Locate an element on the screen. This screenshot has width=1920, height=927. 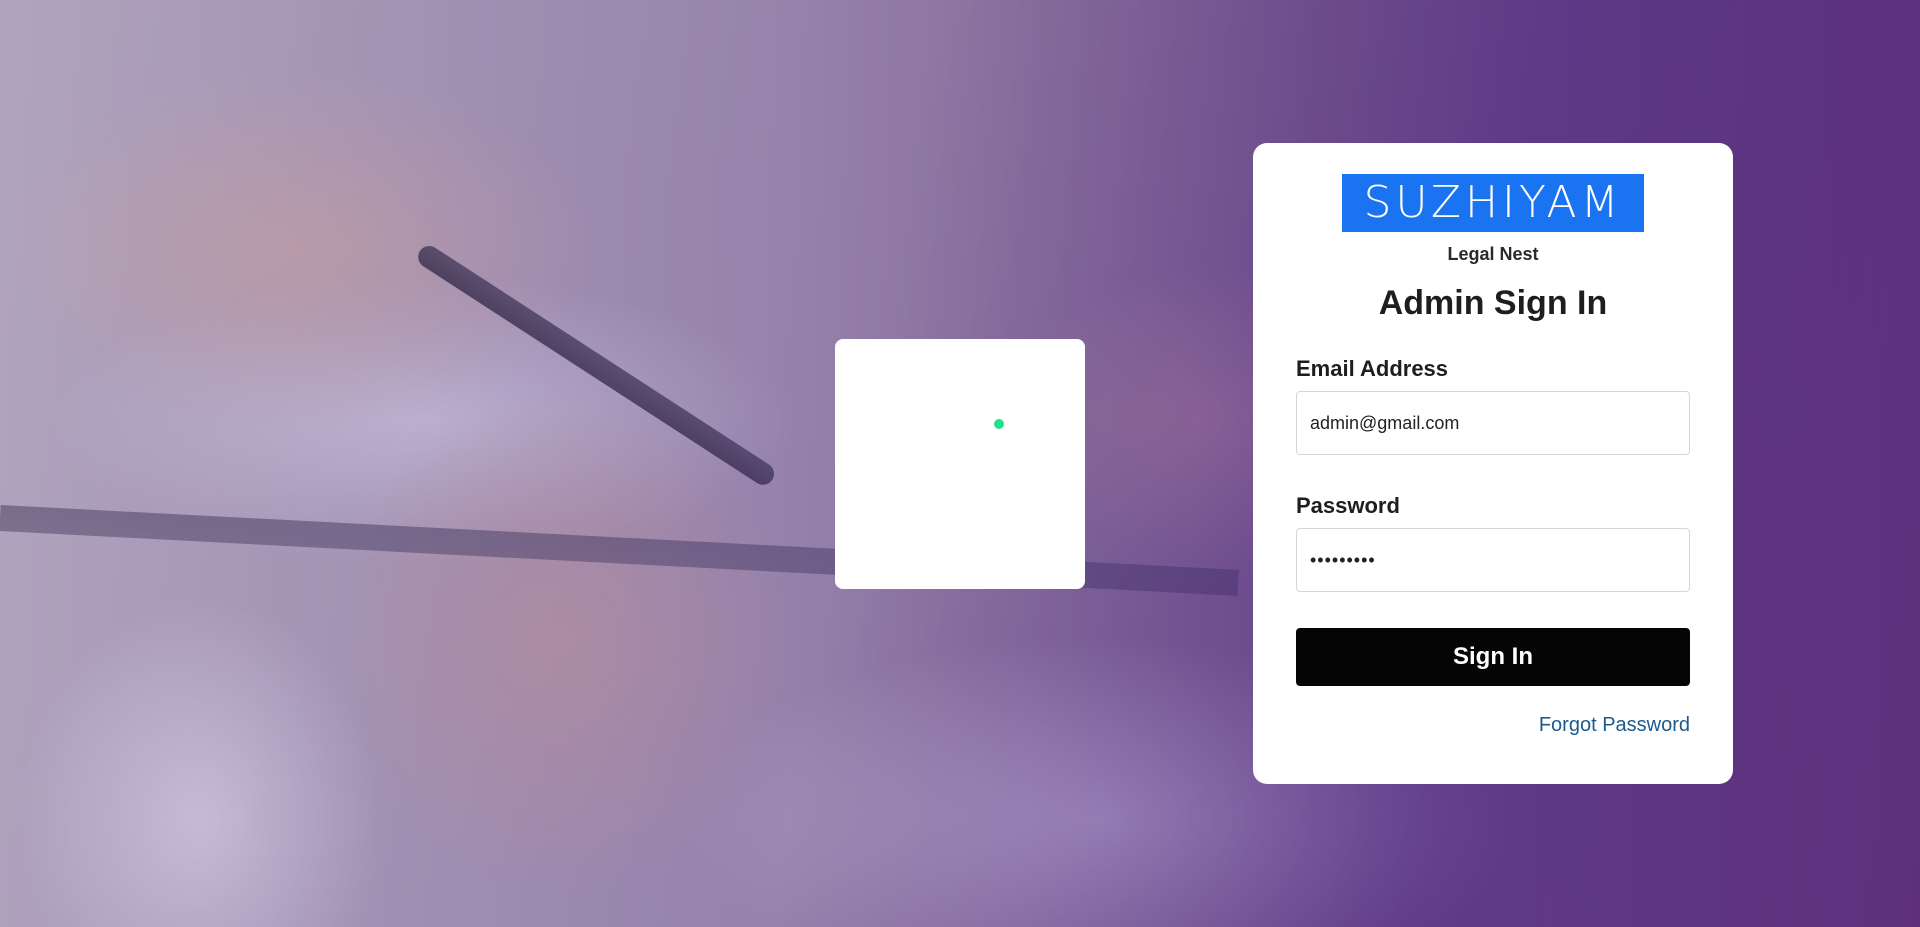
loading-spinner-card is located at coordinates (960, 464).